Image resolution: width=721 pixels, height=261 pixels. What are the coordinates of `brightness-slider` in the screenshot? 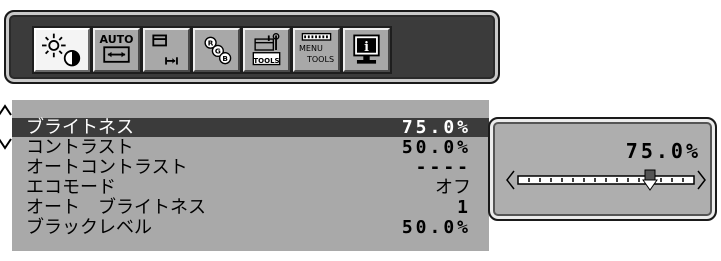 It's located at (606, 180).